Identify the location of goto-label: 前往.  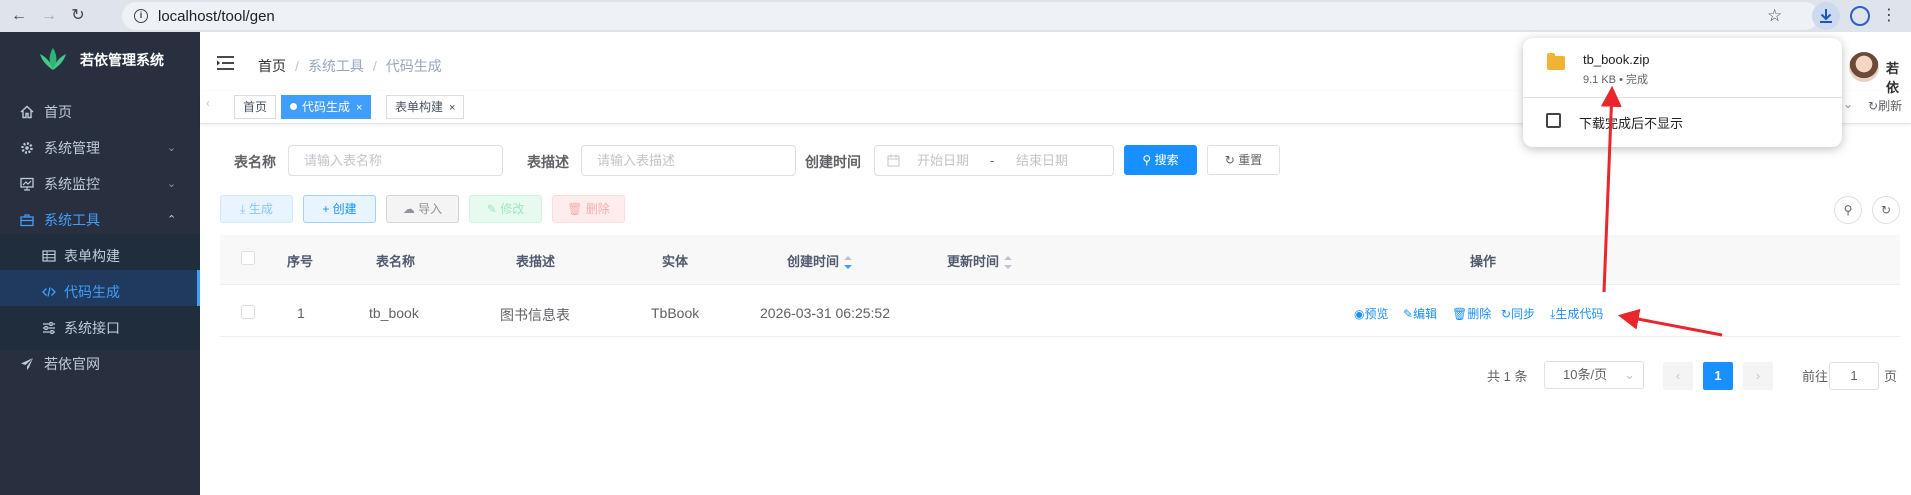
(1815, 376).